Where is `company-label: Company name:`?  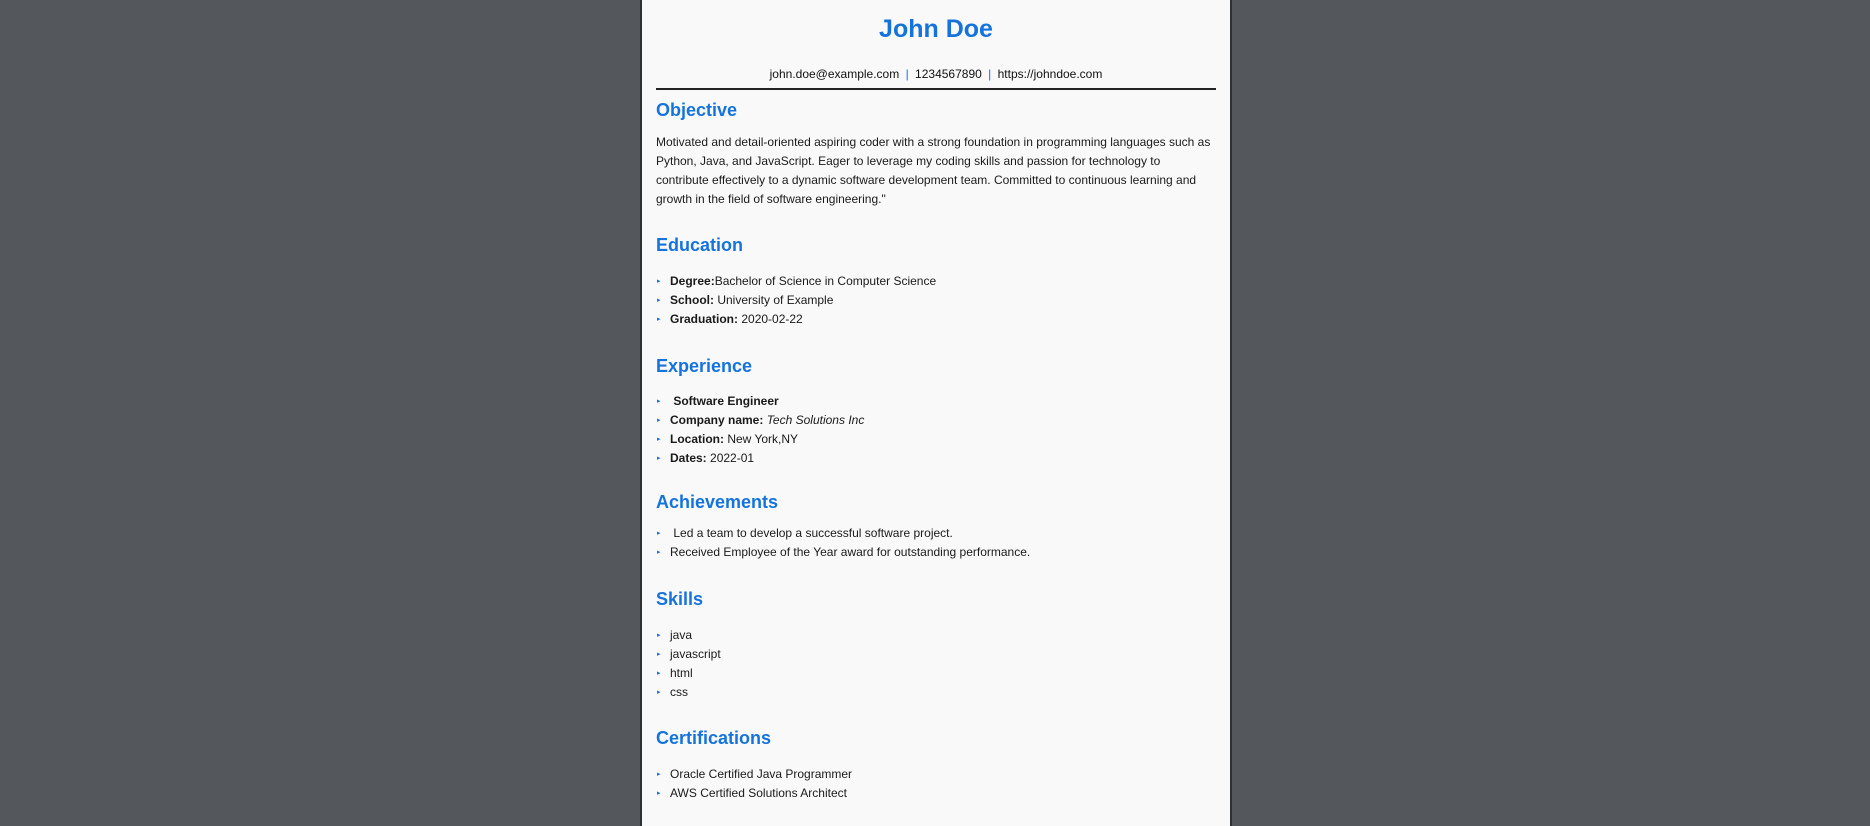 company-label: Company name: is located at coordinates (717, 420).